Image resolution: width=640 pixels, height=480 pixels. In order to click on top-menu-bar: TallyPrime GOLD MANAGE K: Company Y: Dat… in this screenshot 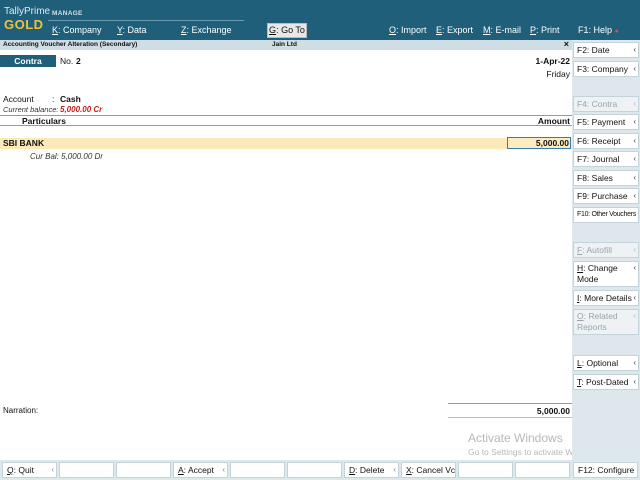, I will do `click(320, 20)`.